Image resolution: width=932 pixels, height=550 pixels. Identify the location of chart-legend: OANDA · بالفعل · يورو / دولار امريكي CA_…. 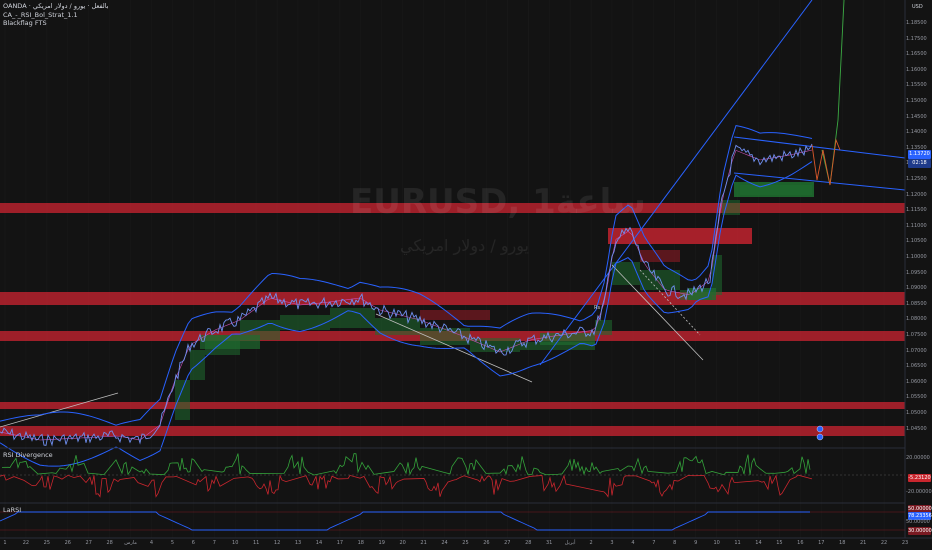
(56, 15).